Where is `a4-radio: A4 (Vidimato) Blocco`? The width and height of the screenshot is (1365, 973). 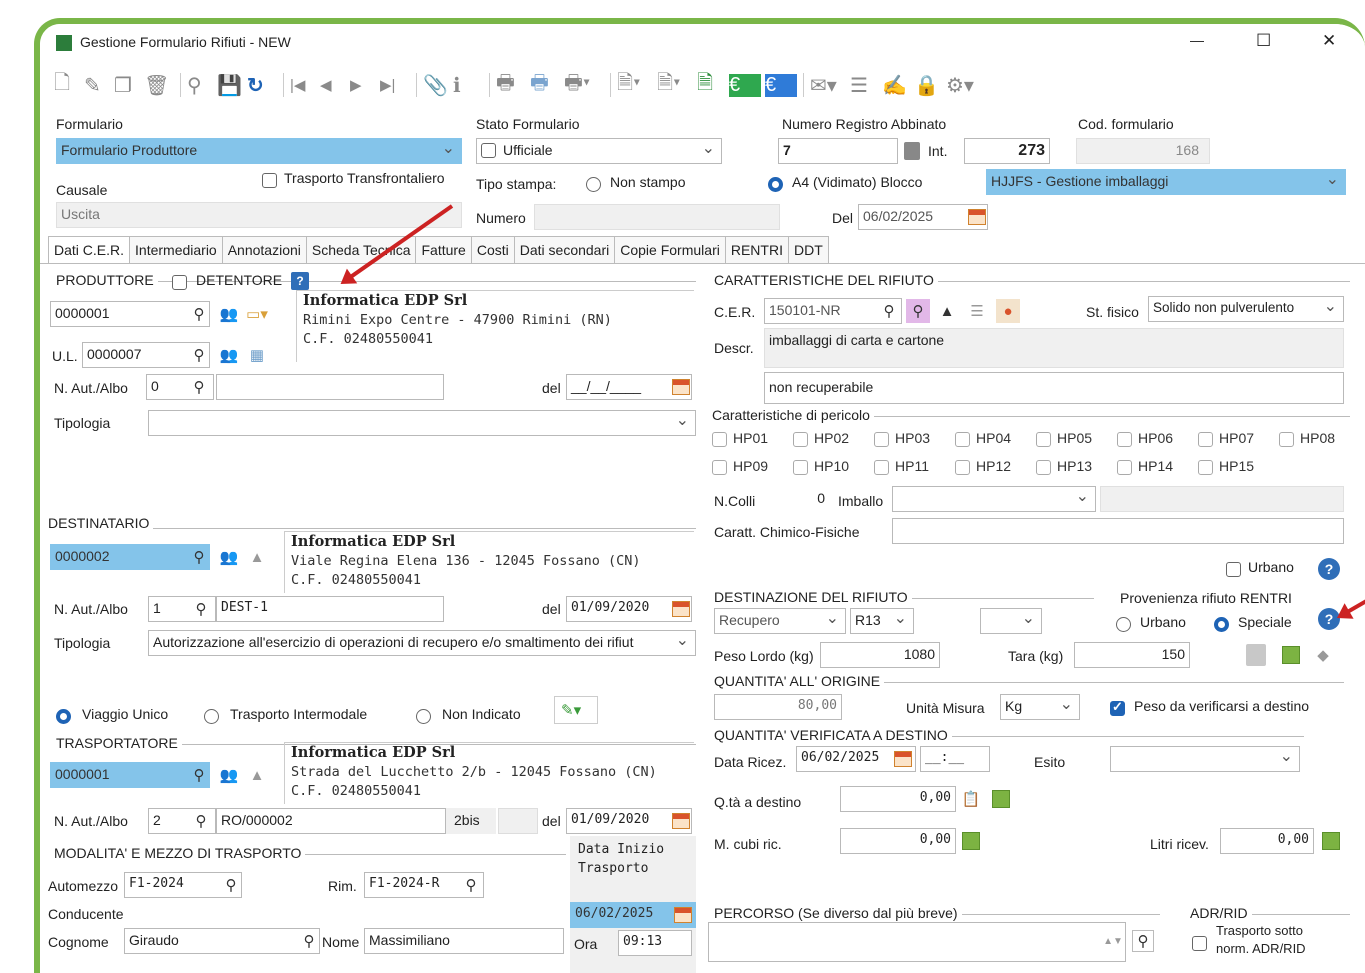
a4-radio: A4 (Vidimato) Blocco is located at coordinates (845, 183).